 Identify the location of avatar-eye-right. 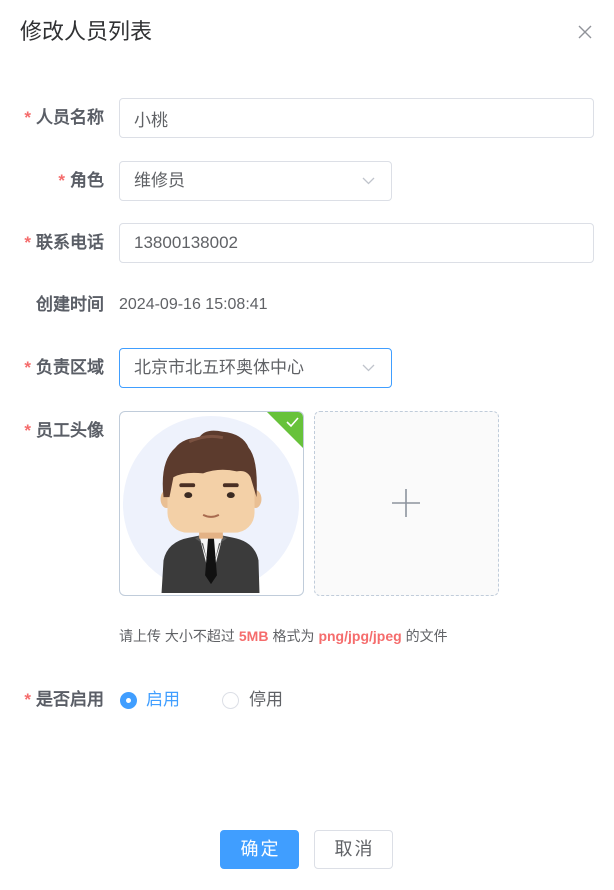
(230, 495).